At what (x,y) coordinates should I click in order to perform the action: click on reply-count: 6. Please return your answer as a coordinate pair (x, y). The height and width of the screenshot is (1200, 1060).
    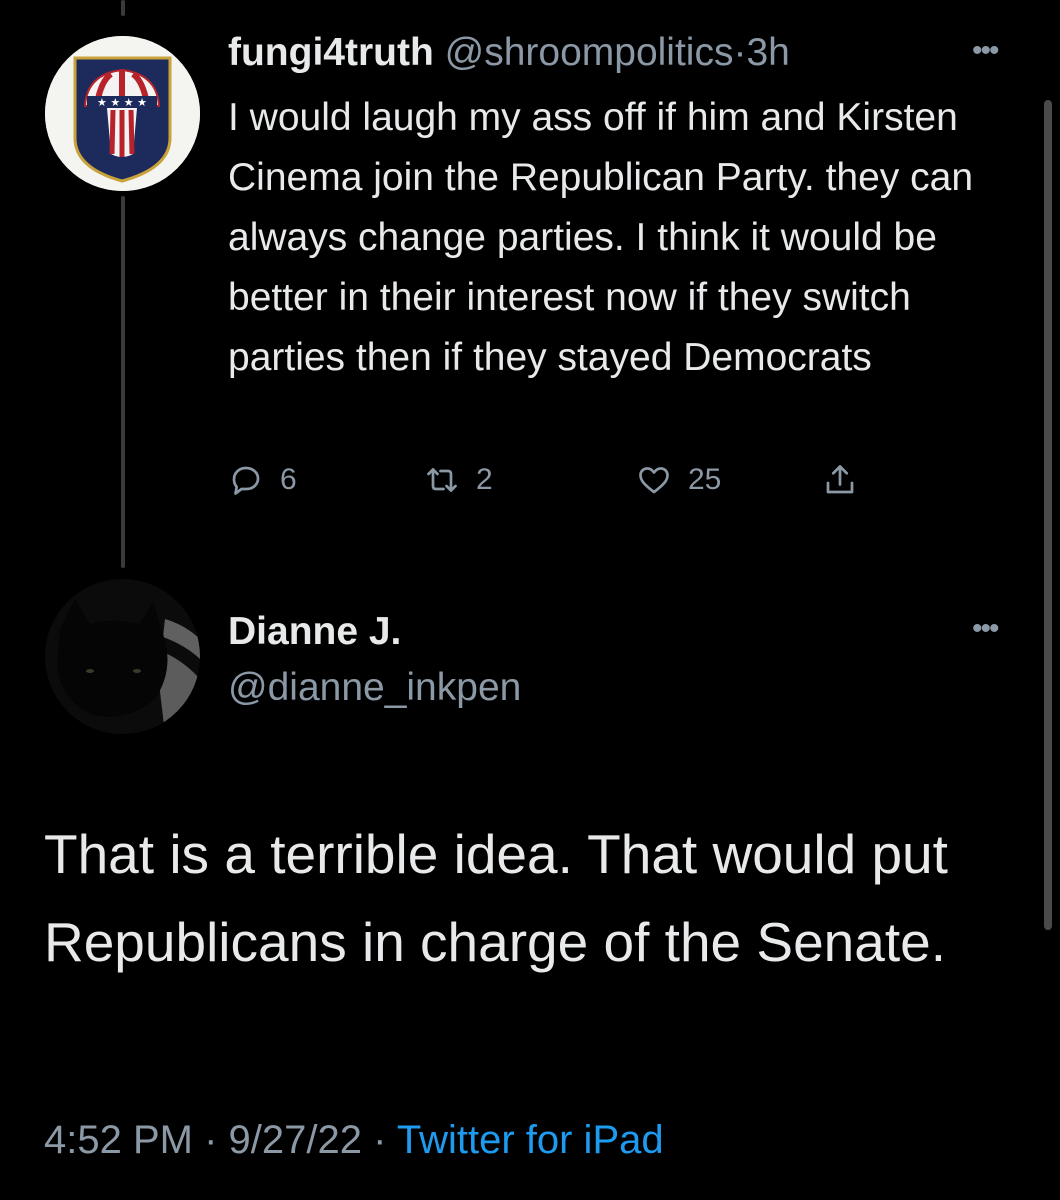
    Looking at the image, I should click on (288, 479).